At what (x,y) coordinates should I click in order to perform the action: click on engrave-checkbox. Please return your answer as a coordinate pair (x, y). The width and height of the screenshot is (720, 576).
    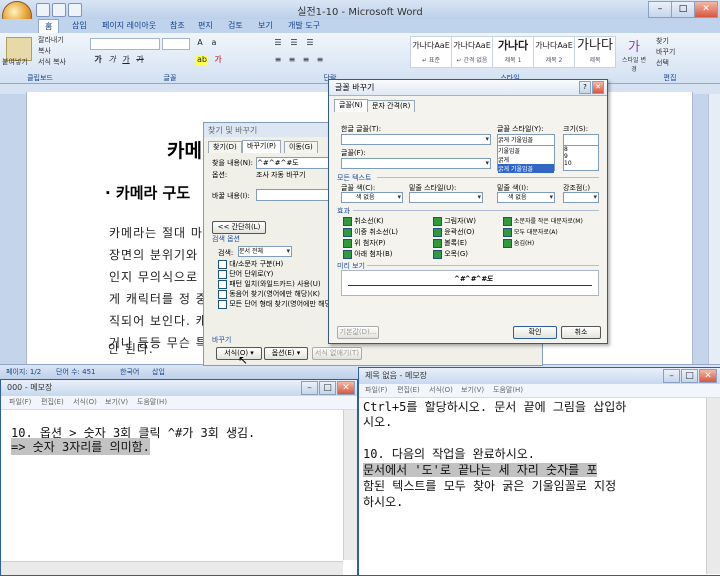
    Looking at the image, I should click on (437, 254).